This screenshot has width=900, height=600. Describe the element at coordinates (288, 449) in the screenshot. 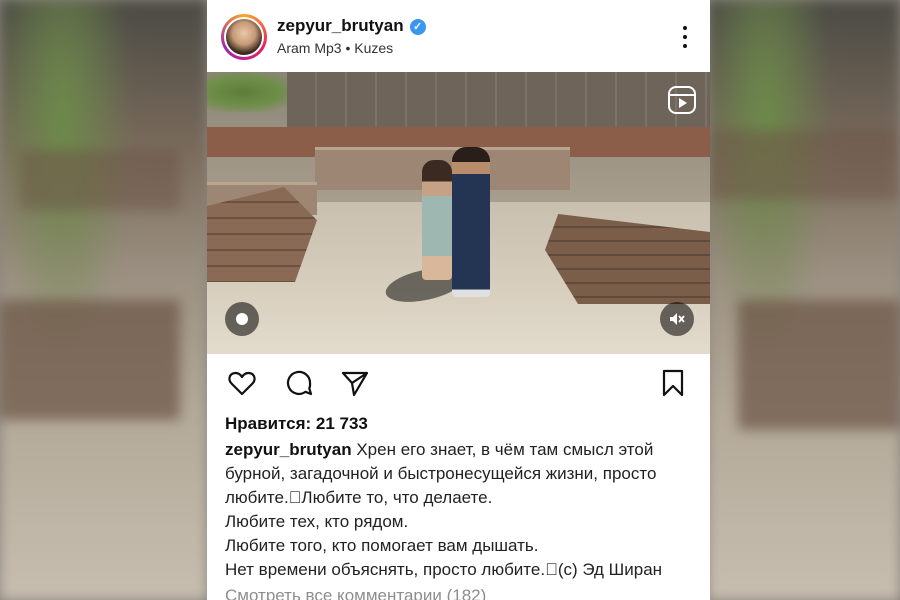

I see `caption-username: zepyur_brutyan` at that location.